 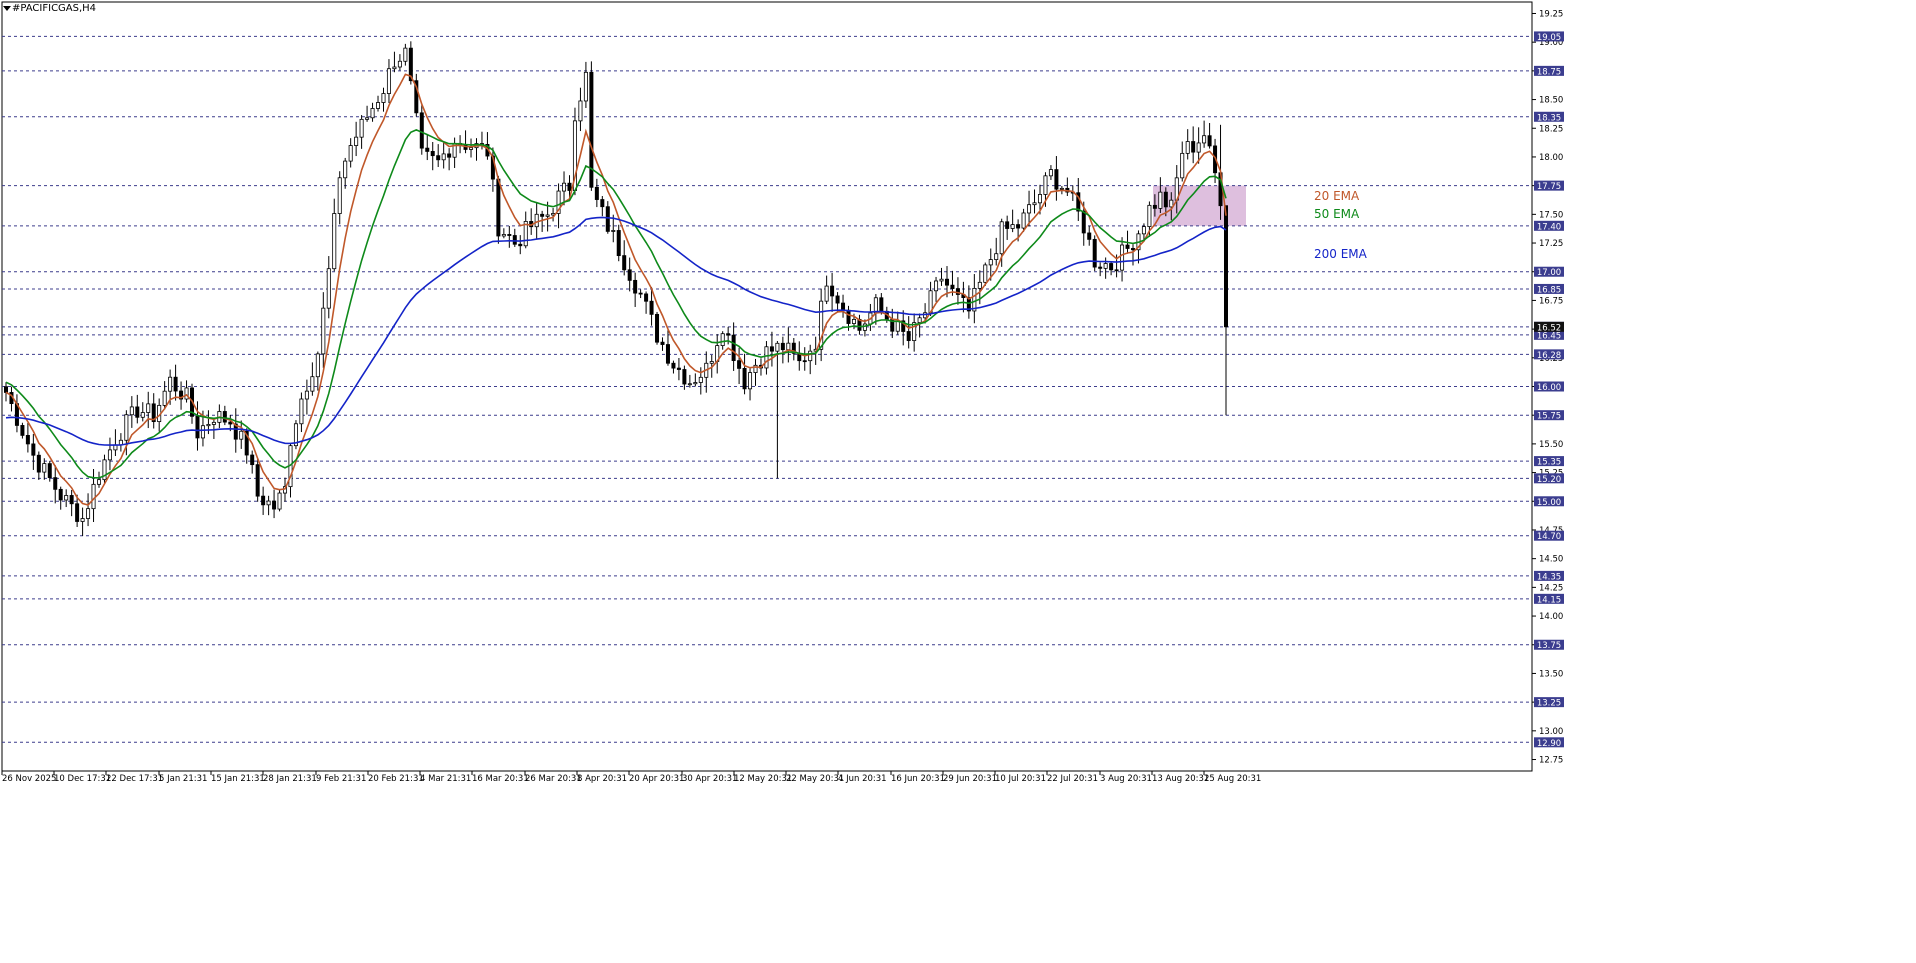 I want to click on level-badge-label: 15.00, so click(x=1549, y=503).